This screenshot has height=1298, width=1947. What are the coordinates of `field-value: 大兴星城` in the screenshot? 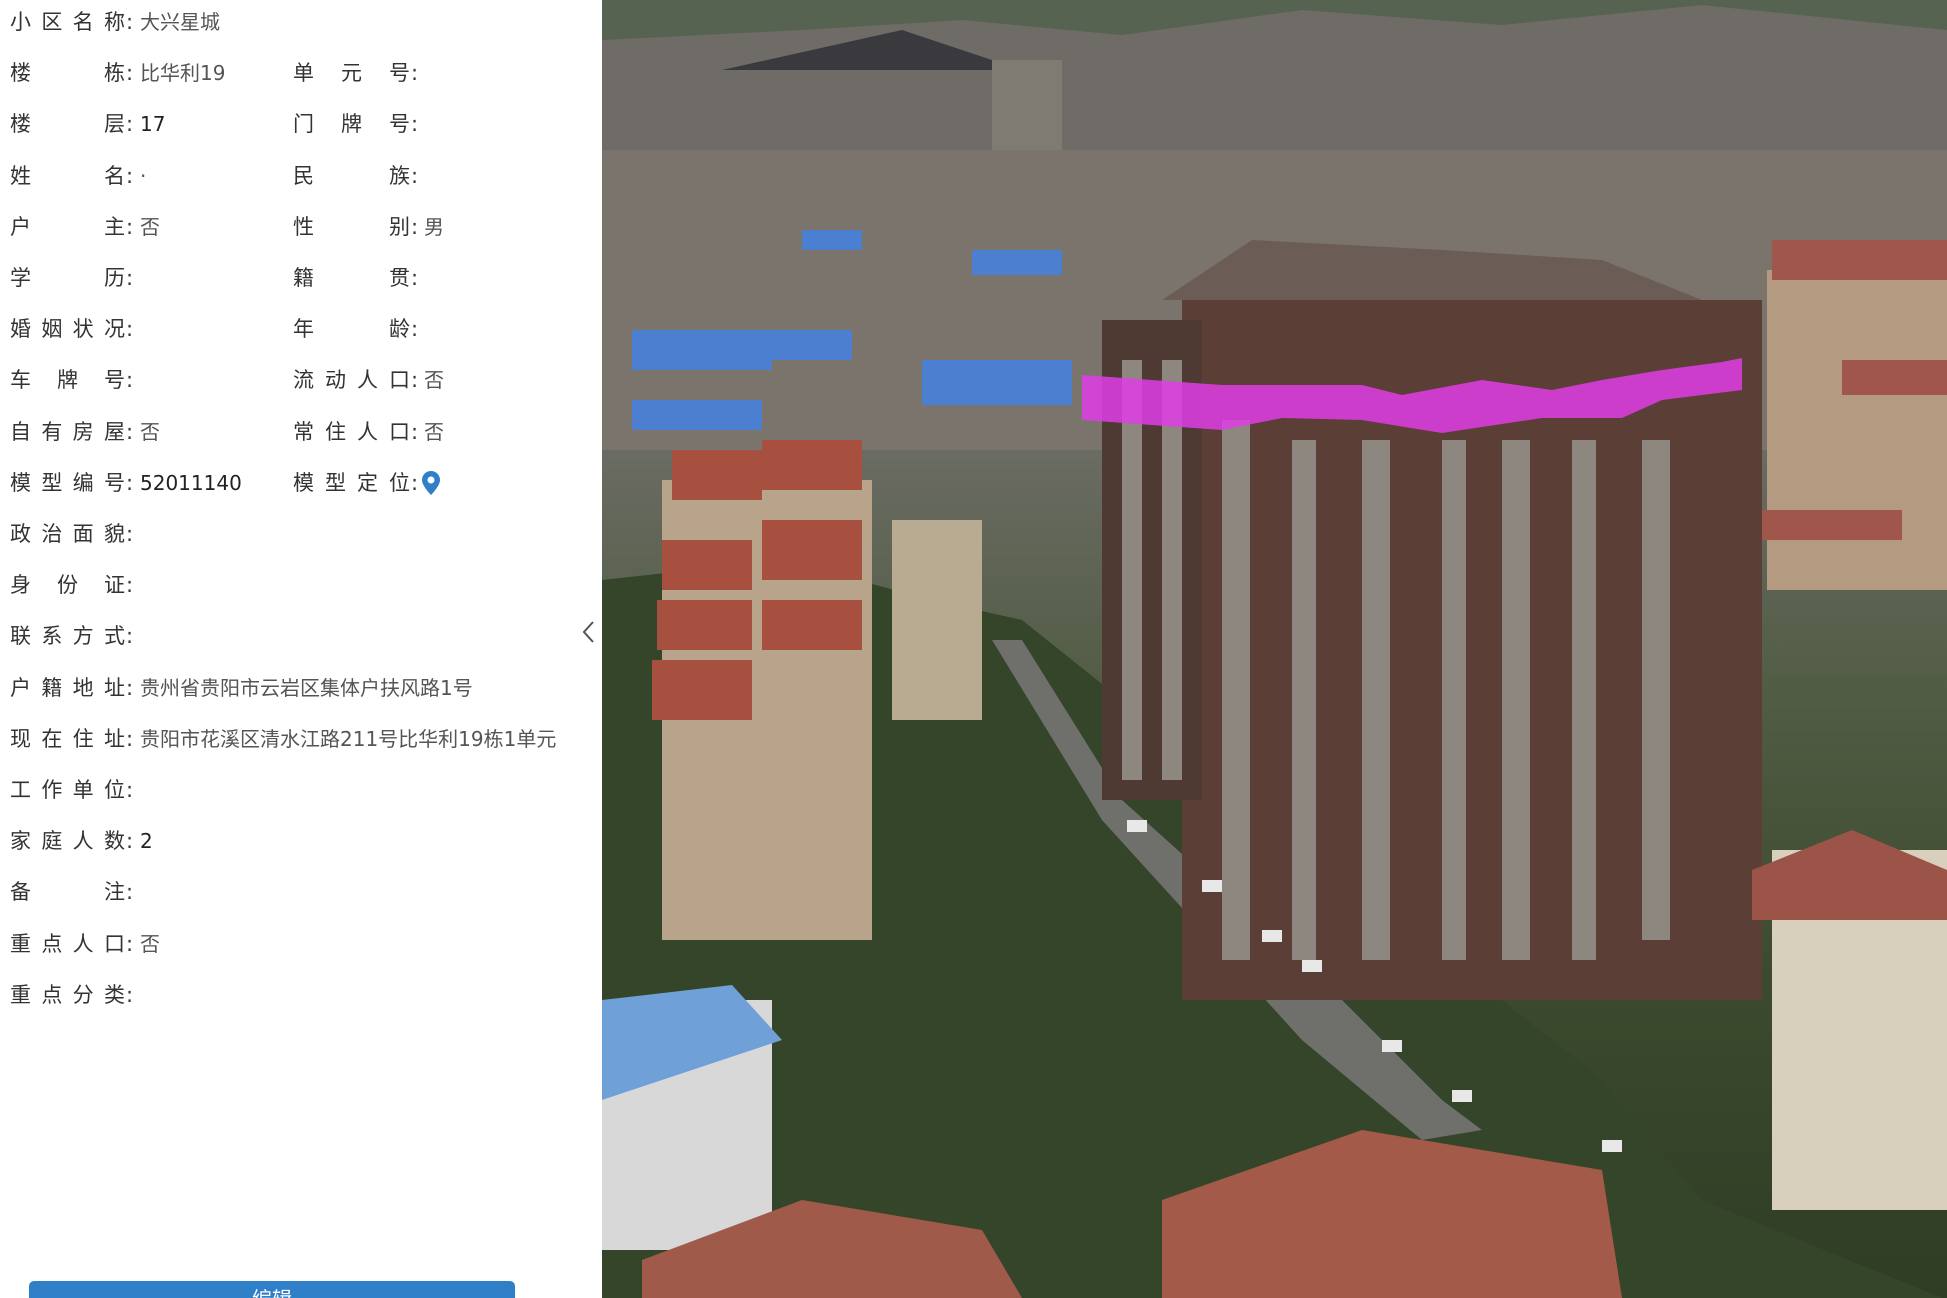 It's located at (180, 22).